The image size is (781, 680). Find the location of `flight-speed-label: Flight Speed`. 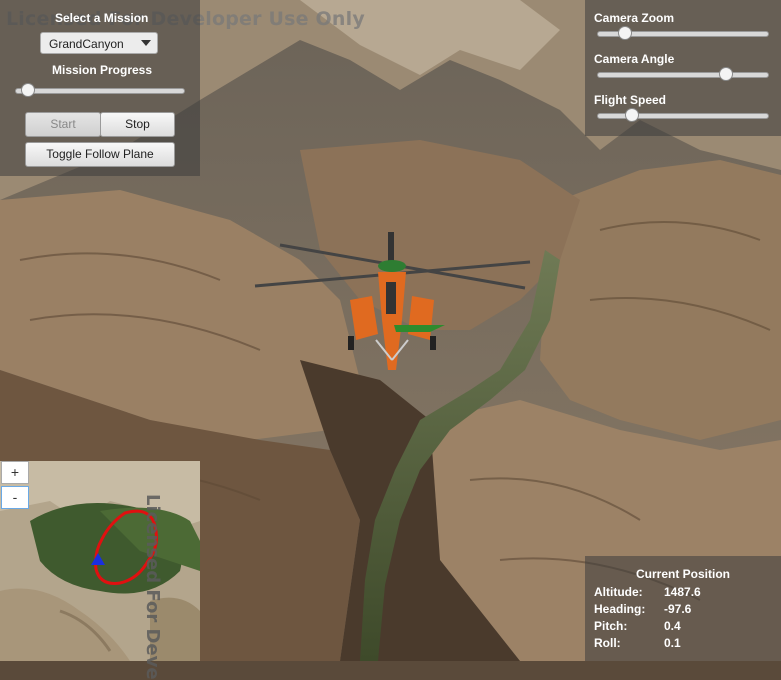

flight-speed-label: Flight Speed is located at coordinates (630, 100).